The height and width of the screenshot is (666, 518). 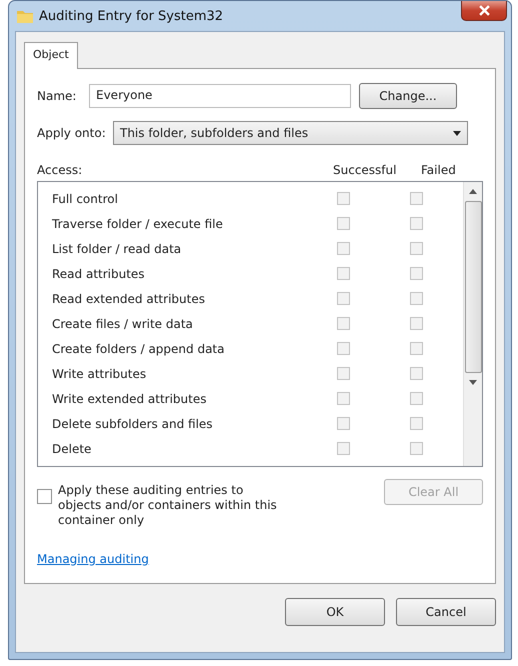 I want to click on window-title: Auditing Entry for System32, so click(x=131, y=16).